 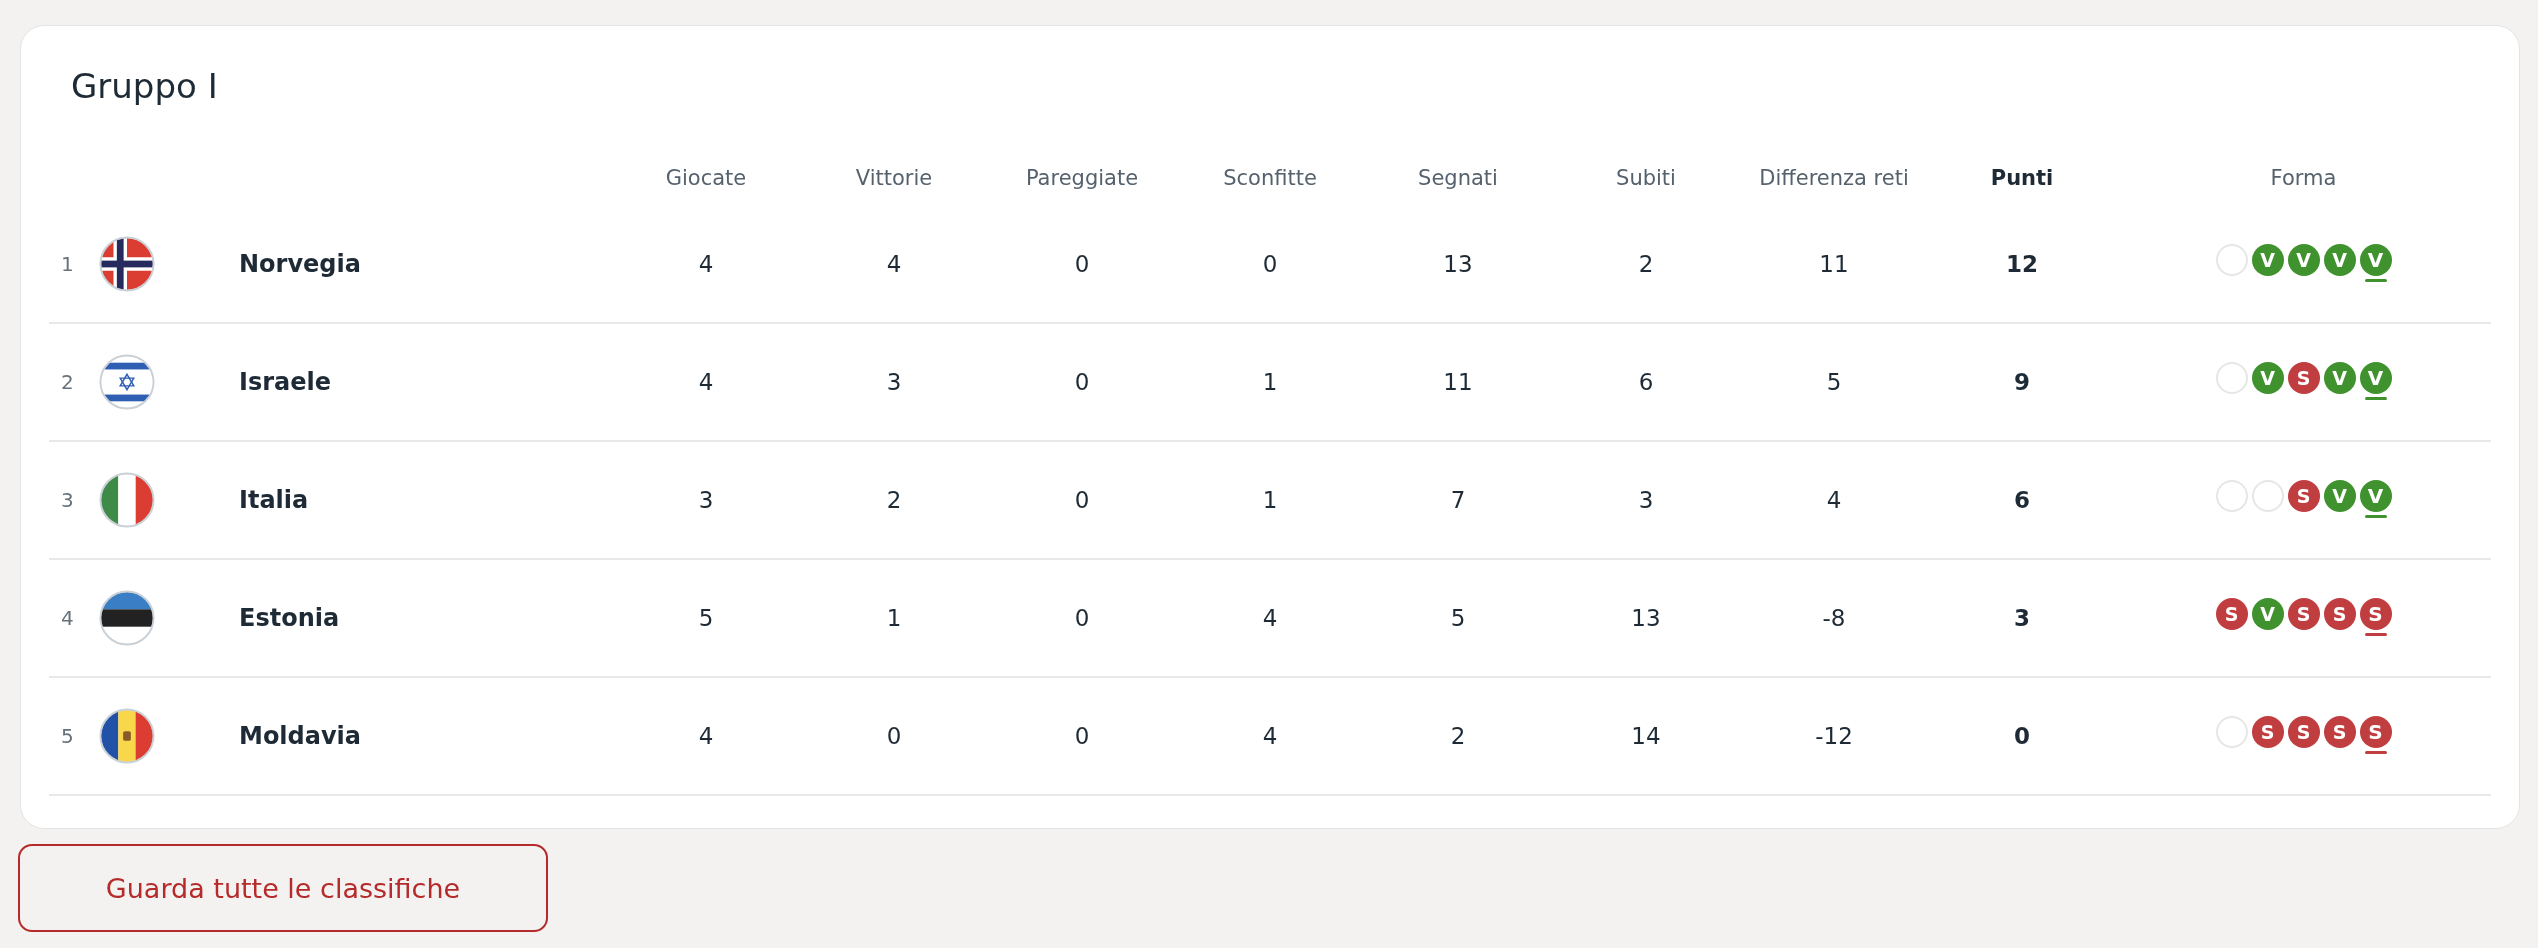 What do you see at coordinates (300, 736) in the screenshot?
I see `team-name: Moldavia` at bounding box center [300, 736].